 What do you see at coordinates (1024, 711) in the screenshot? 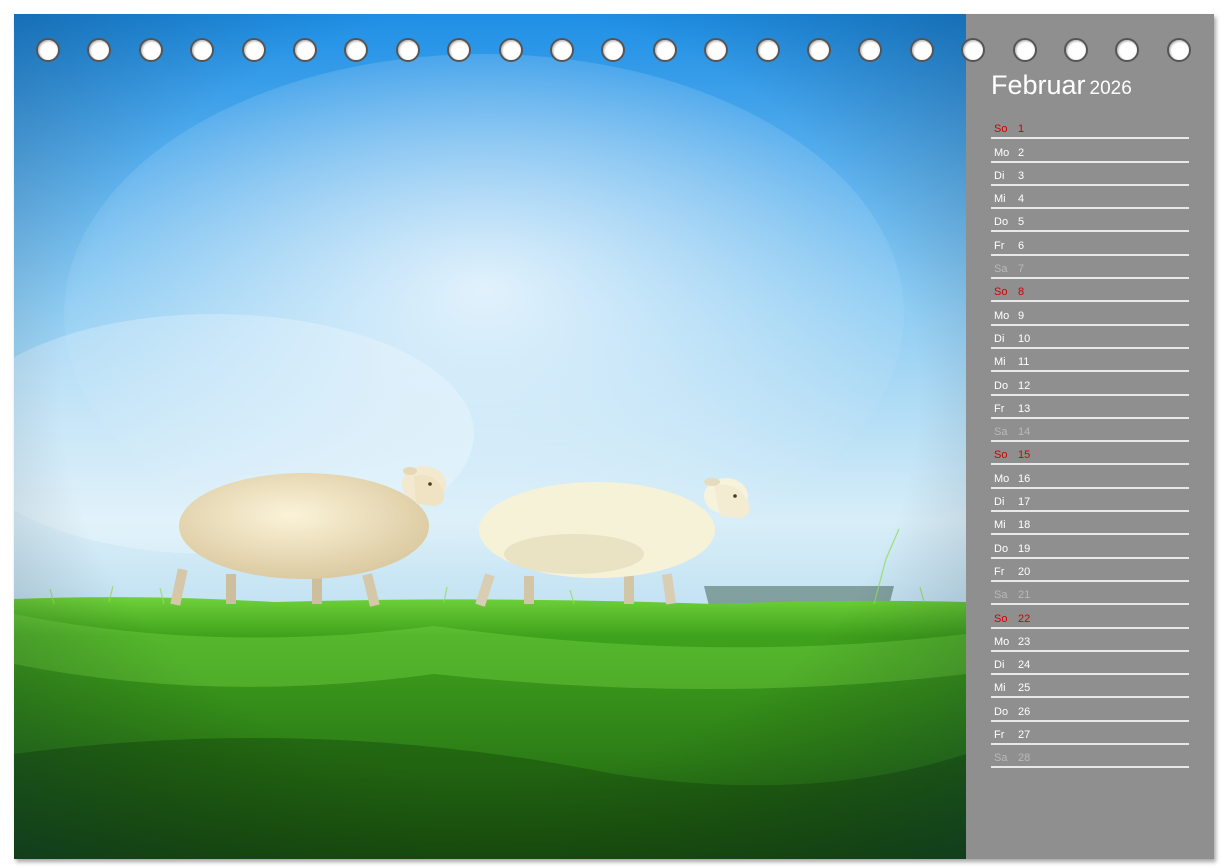
I see `day-number: 26` at bounding box center [1024, 711].